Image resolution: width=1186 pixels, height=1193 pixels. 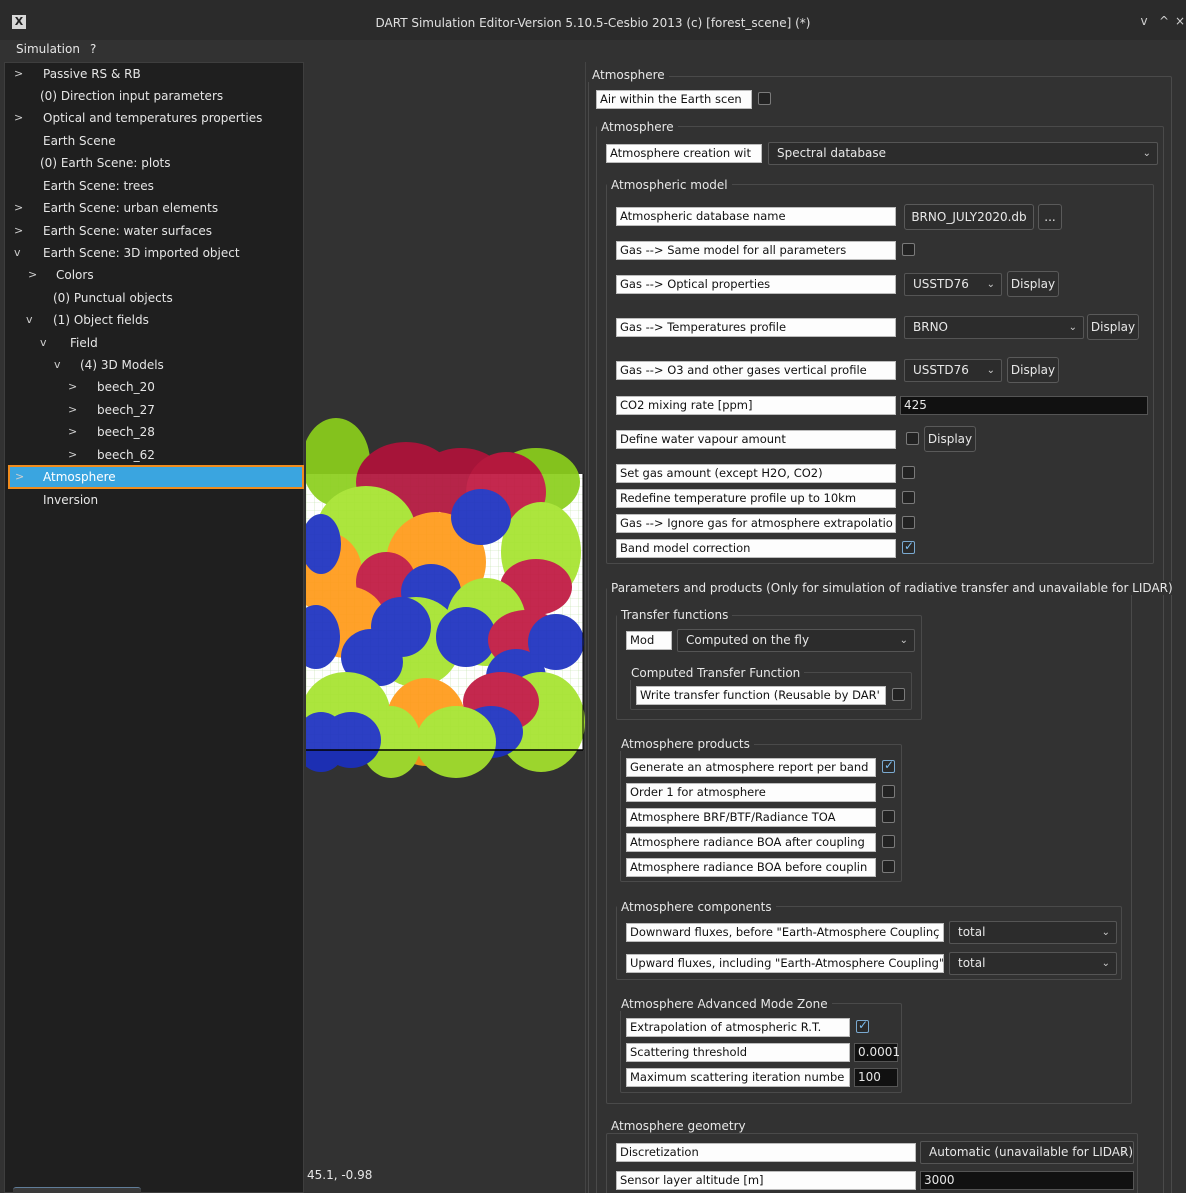 I want to click on db-name-label: Atmospheric database name, so click(x=756, y=216).